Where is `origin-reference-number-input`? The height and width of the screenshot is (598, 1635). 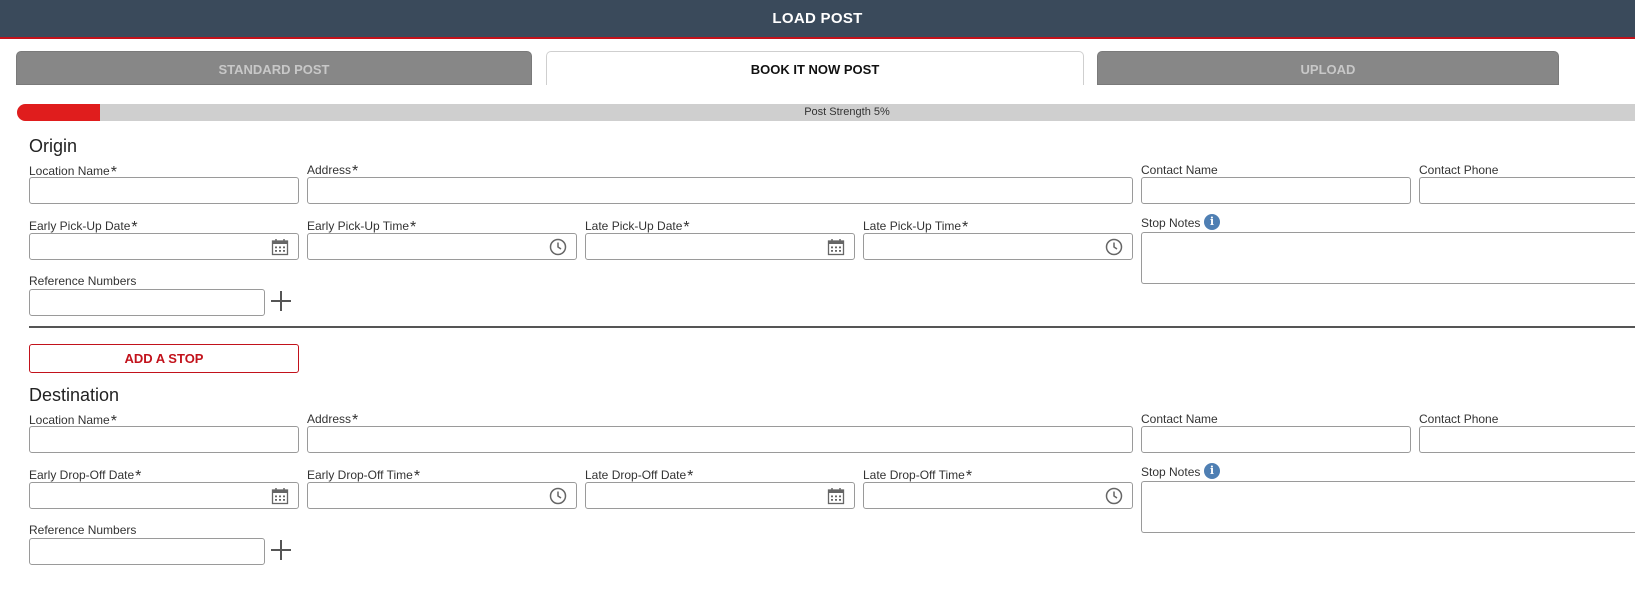
origin-reference-number-input is located at coordinates (147, 302).